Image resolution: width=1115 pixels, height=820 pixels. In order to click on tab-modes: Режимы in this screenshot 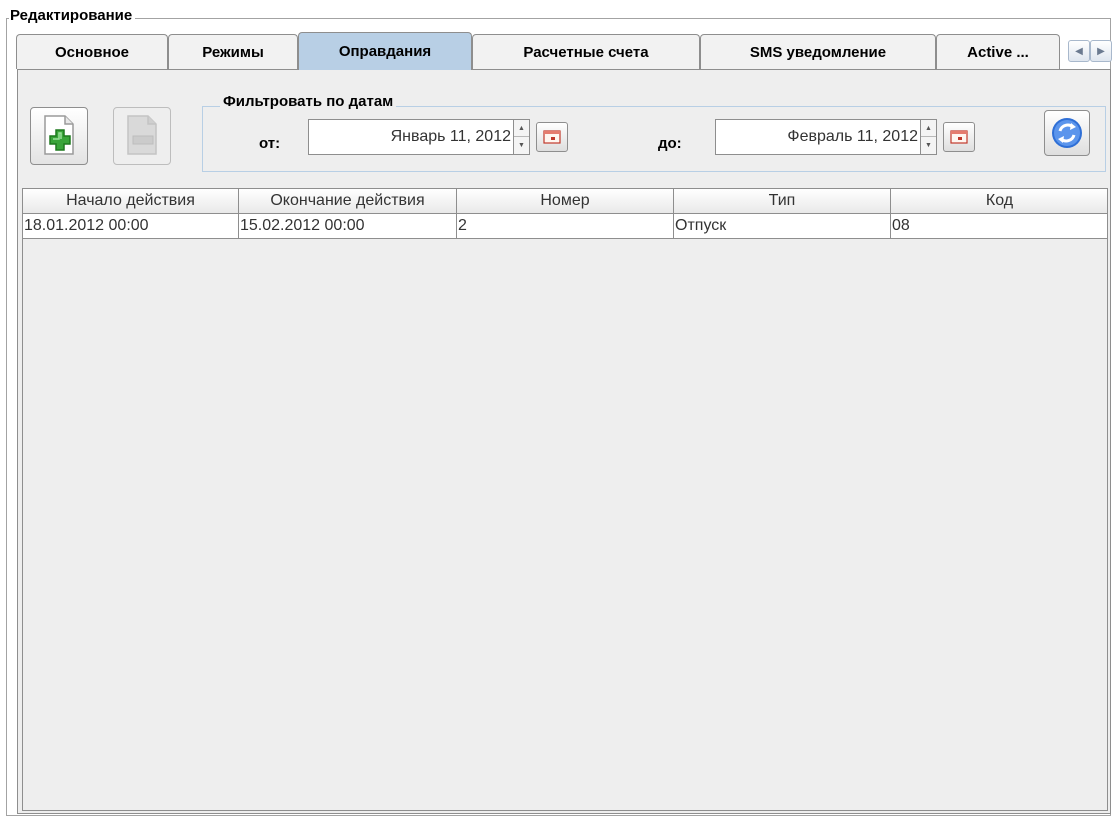, I will do `click(233, 51)`.